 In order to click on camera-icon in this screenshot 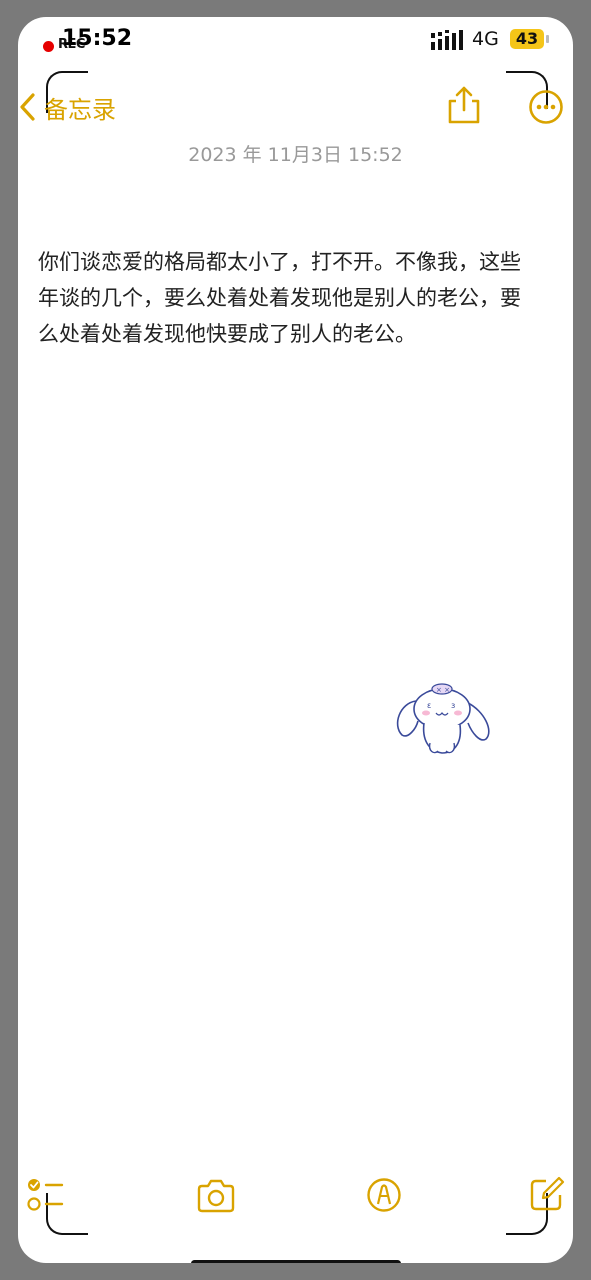, I will do `click(216, 1196)`.